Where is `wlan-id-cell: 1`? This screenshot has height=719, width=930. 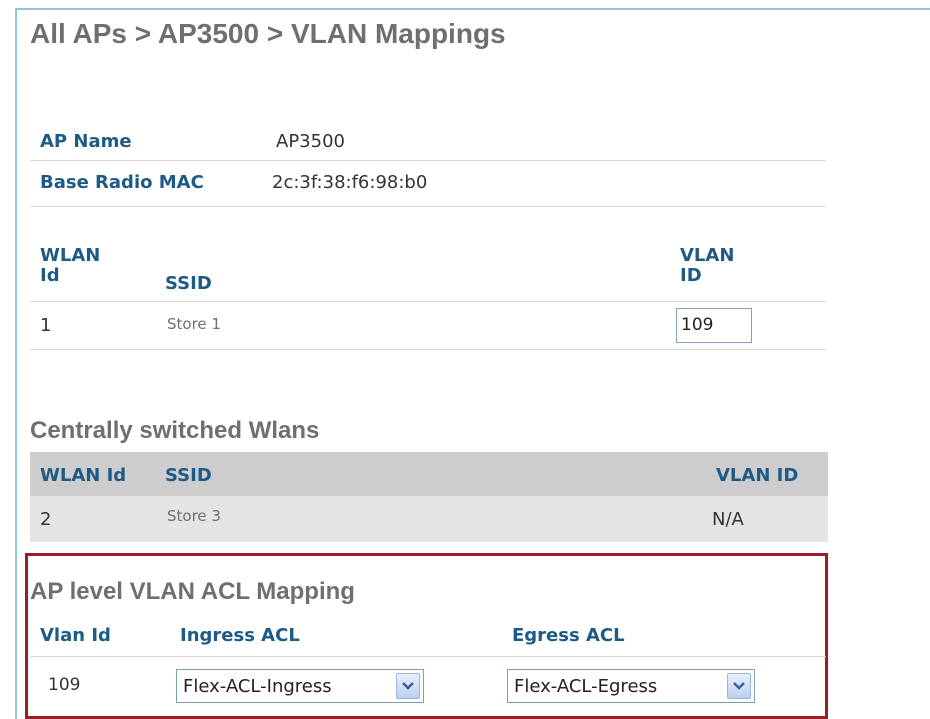 wlan-id-cell: 1 is located at coordinates (46, 325).